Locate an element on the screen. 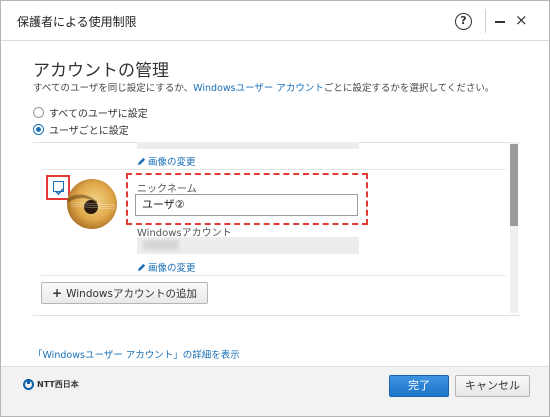  description-suffix: ごとに設定するかを選択してください。 is located at coordinates (409, 88).